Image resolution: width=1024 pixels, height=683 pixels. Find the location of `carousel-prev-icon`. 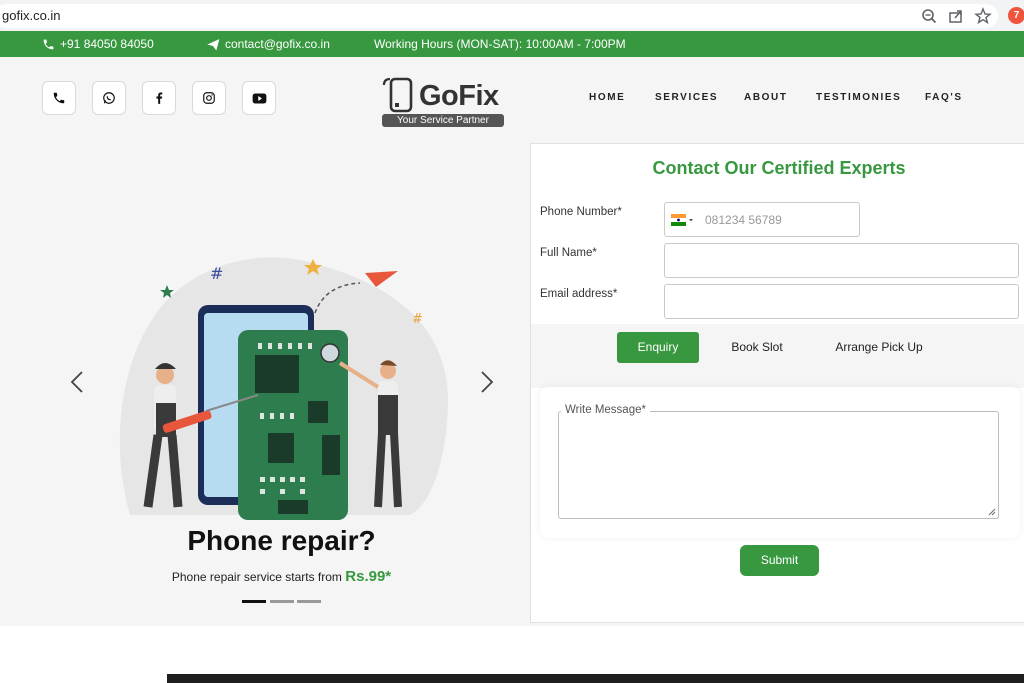

carousel-prev-icon is located at coordinates (78, 382).